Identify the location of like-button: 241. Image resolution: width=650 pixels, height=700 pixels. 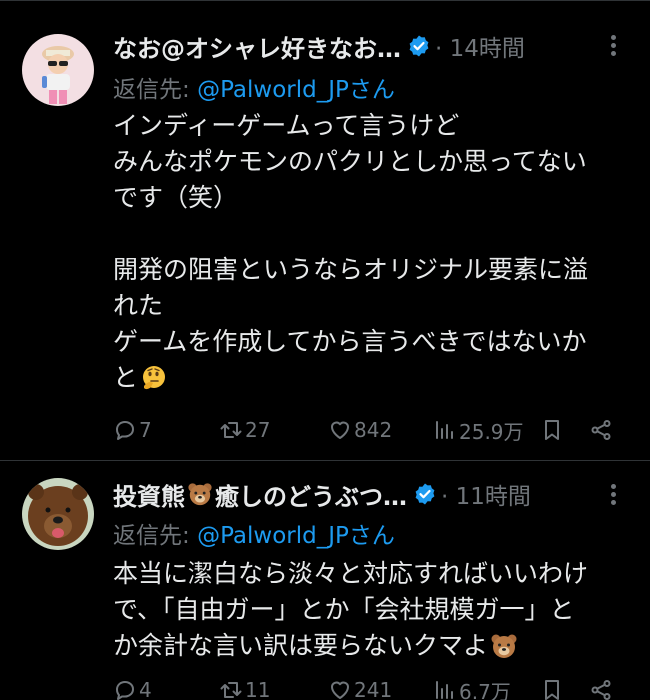
(360, 685).